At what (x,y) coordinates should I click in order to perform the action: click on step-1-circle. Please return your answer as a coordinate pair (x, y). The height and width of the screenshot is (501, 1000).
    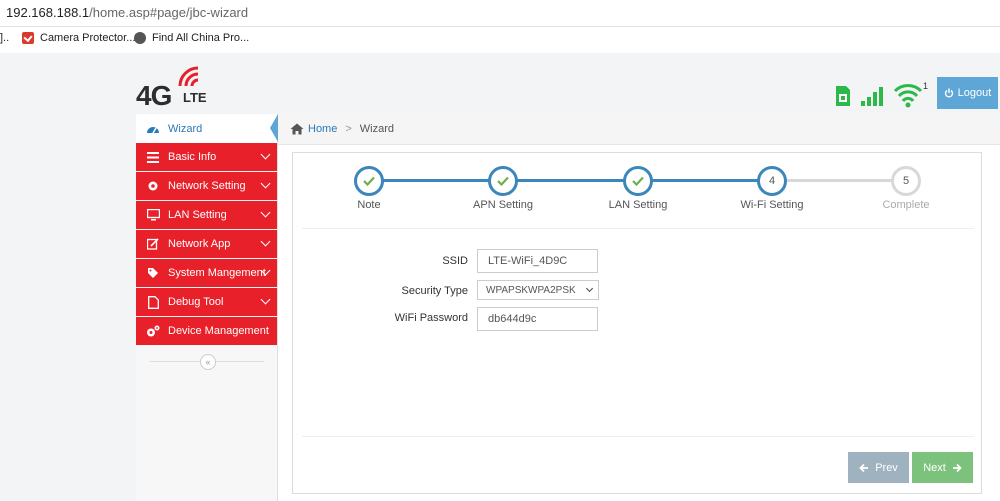
    Looking at the image, I should click on (369, 181).